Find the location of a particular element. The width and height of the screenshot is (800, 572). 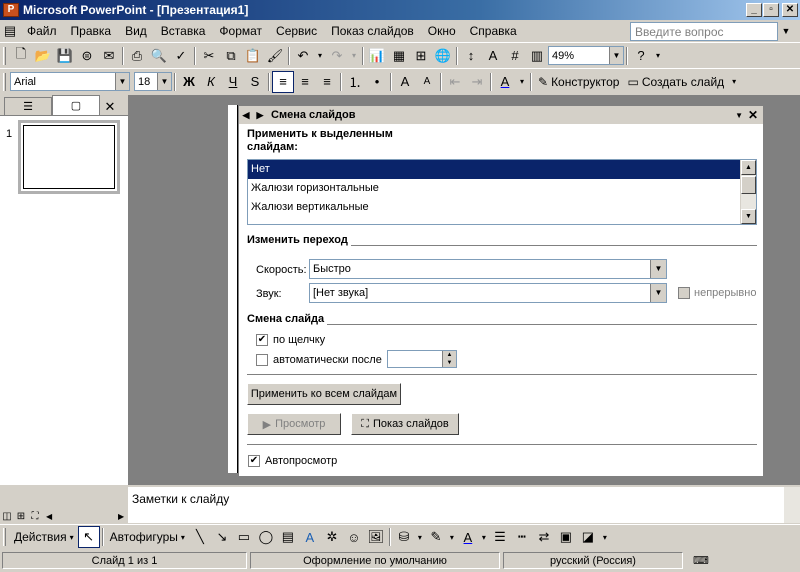

actions-menu: Действия ▾ is located at coordinates (44, 537).